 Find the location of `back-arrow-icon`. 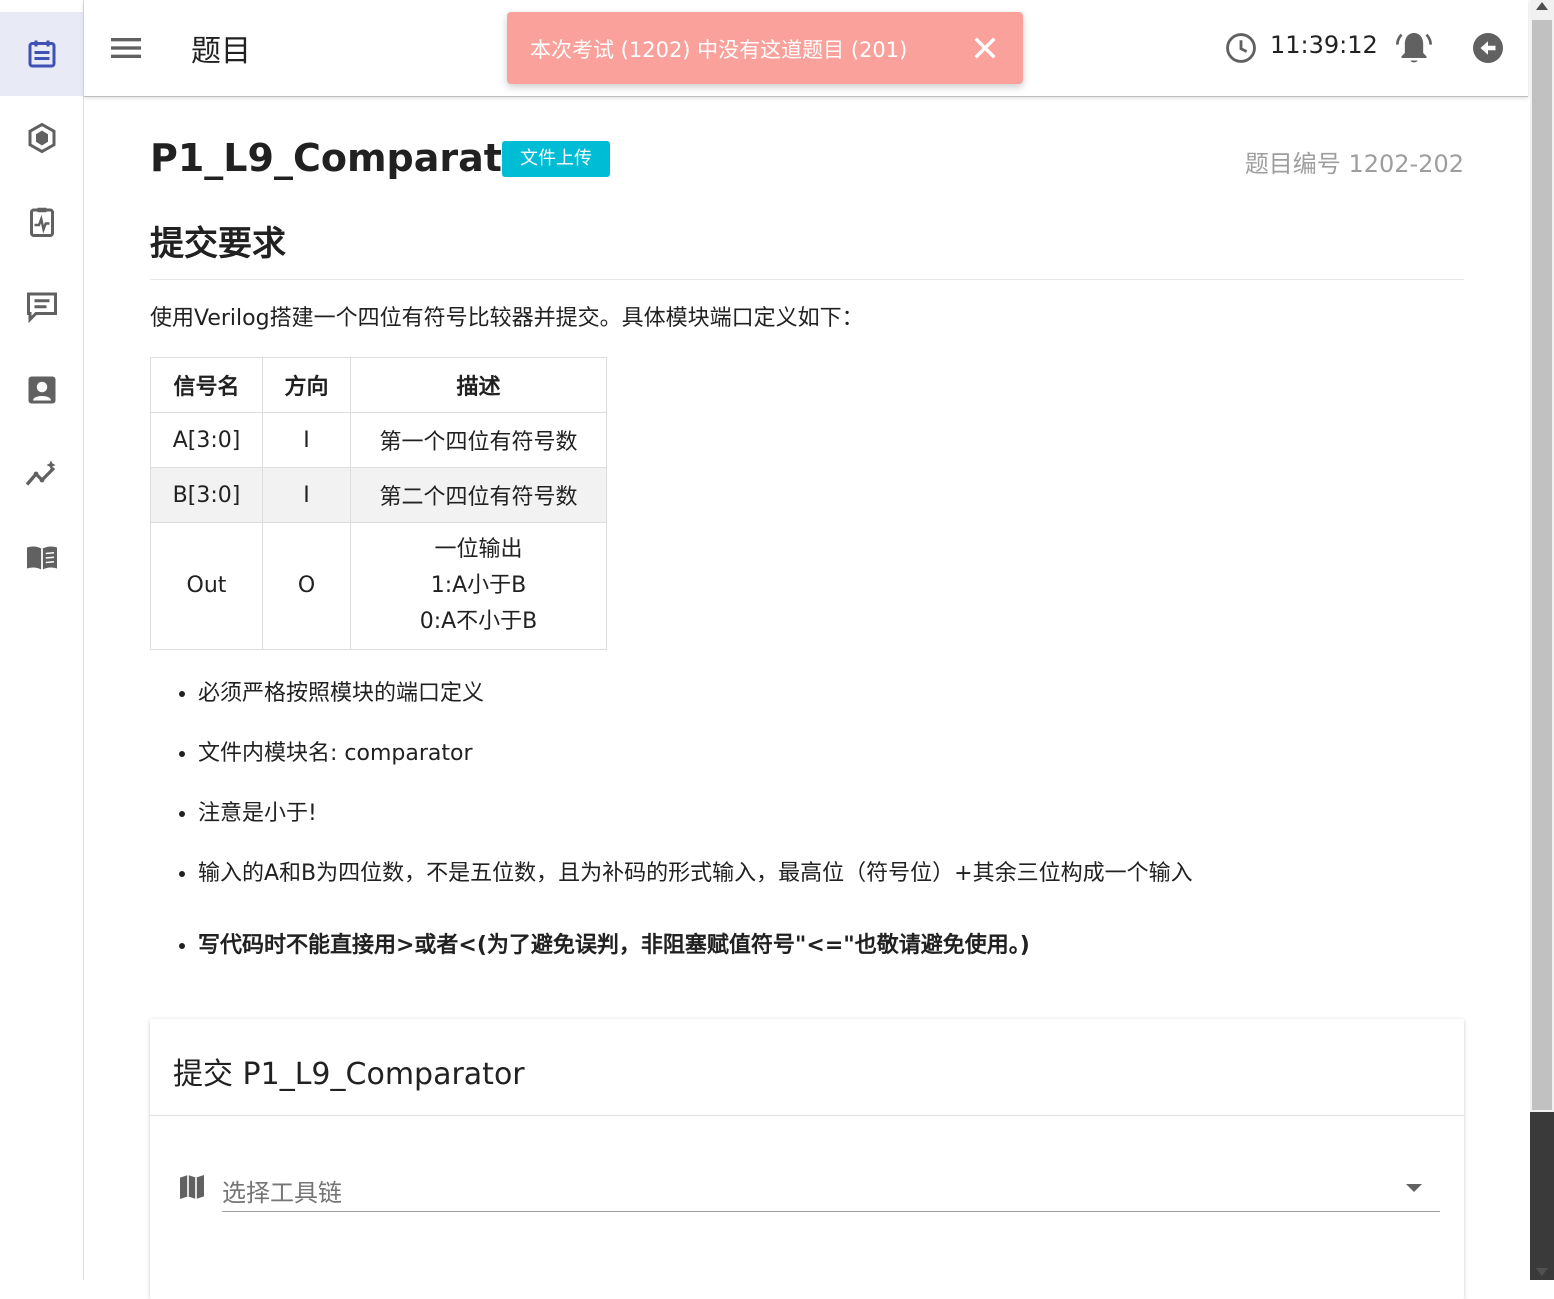

back-arrow-icon is located at coordinates (1488, 48).